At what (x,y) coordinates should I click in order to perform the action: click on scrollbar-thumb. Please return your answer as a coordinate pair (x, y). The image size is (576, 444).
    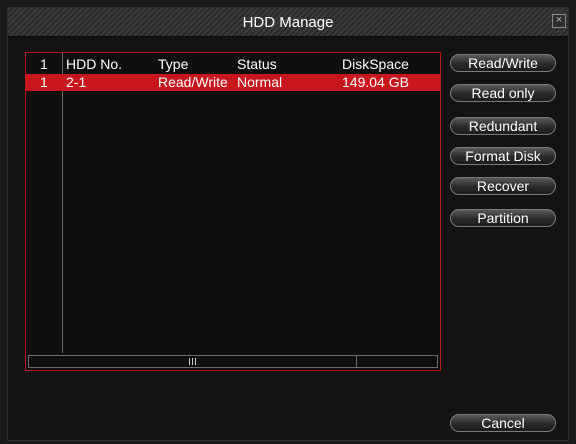
    Looking at the image, I should click on (193, 361).